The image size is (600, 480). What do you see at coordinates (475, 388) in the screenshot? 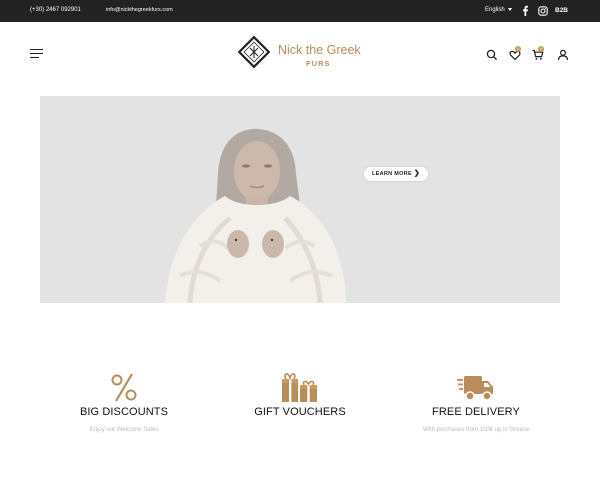
I see `delivery-truck-icon` at bounding box center [475, 388].